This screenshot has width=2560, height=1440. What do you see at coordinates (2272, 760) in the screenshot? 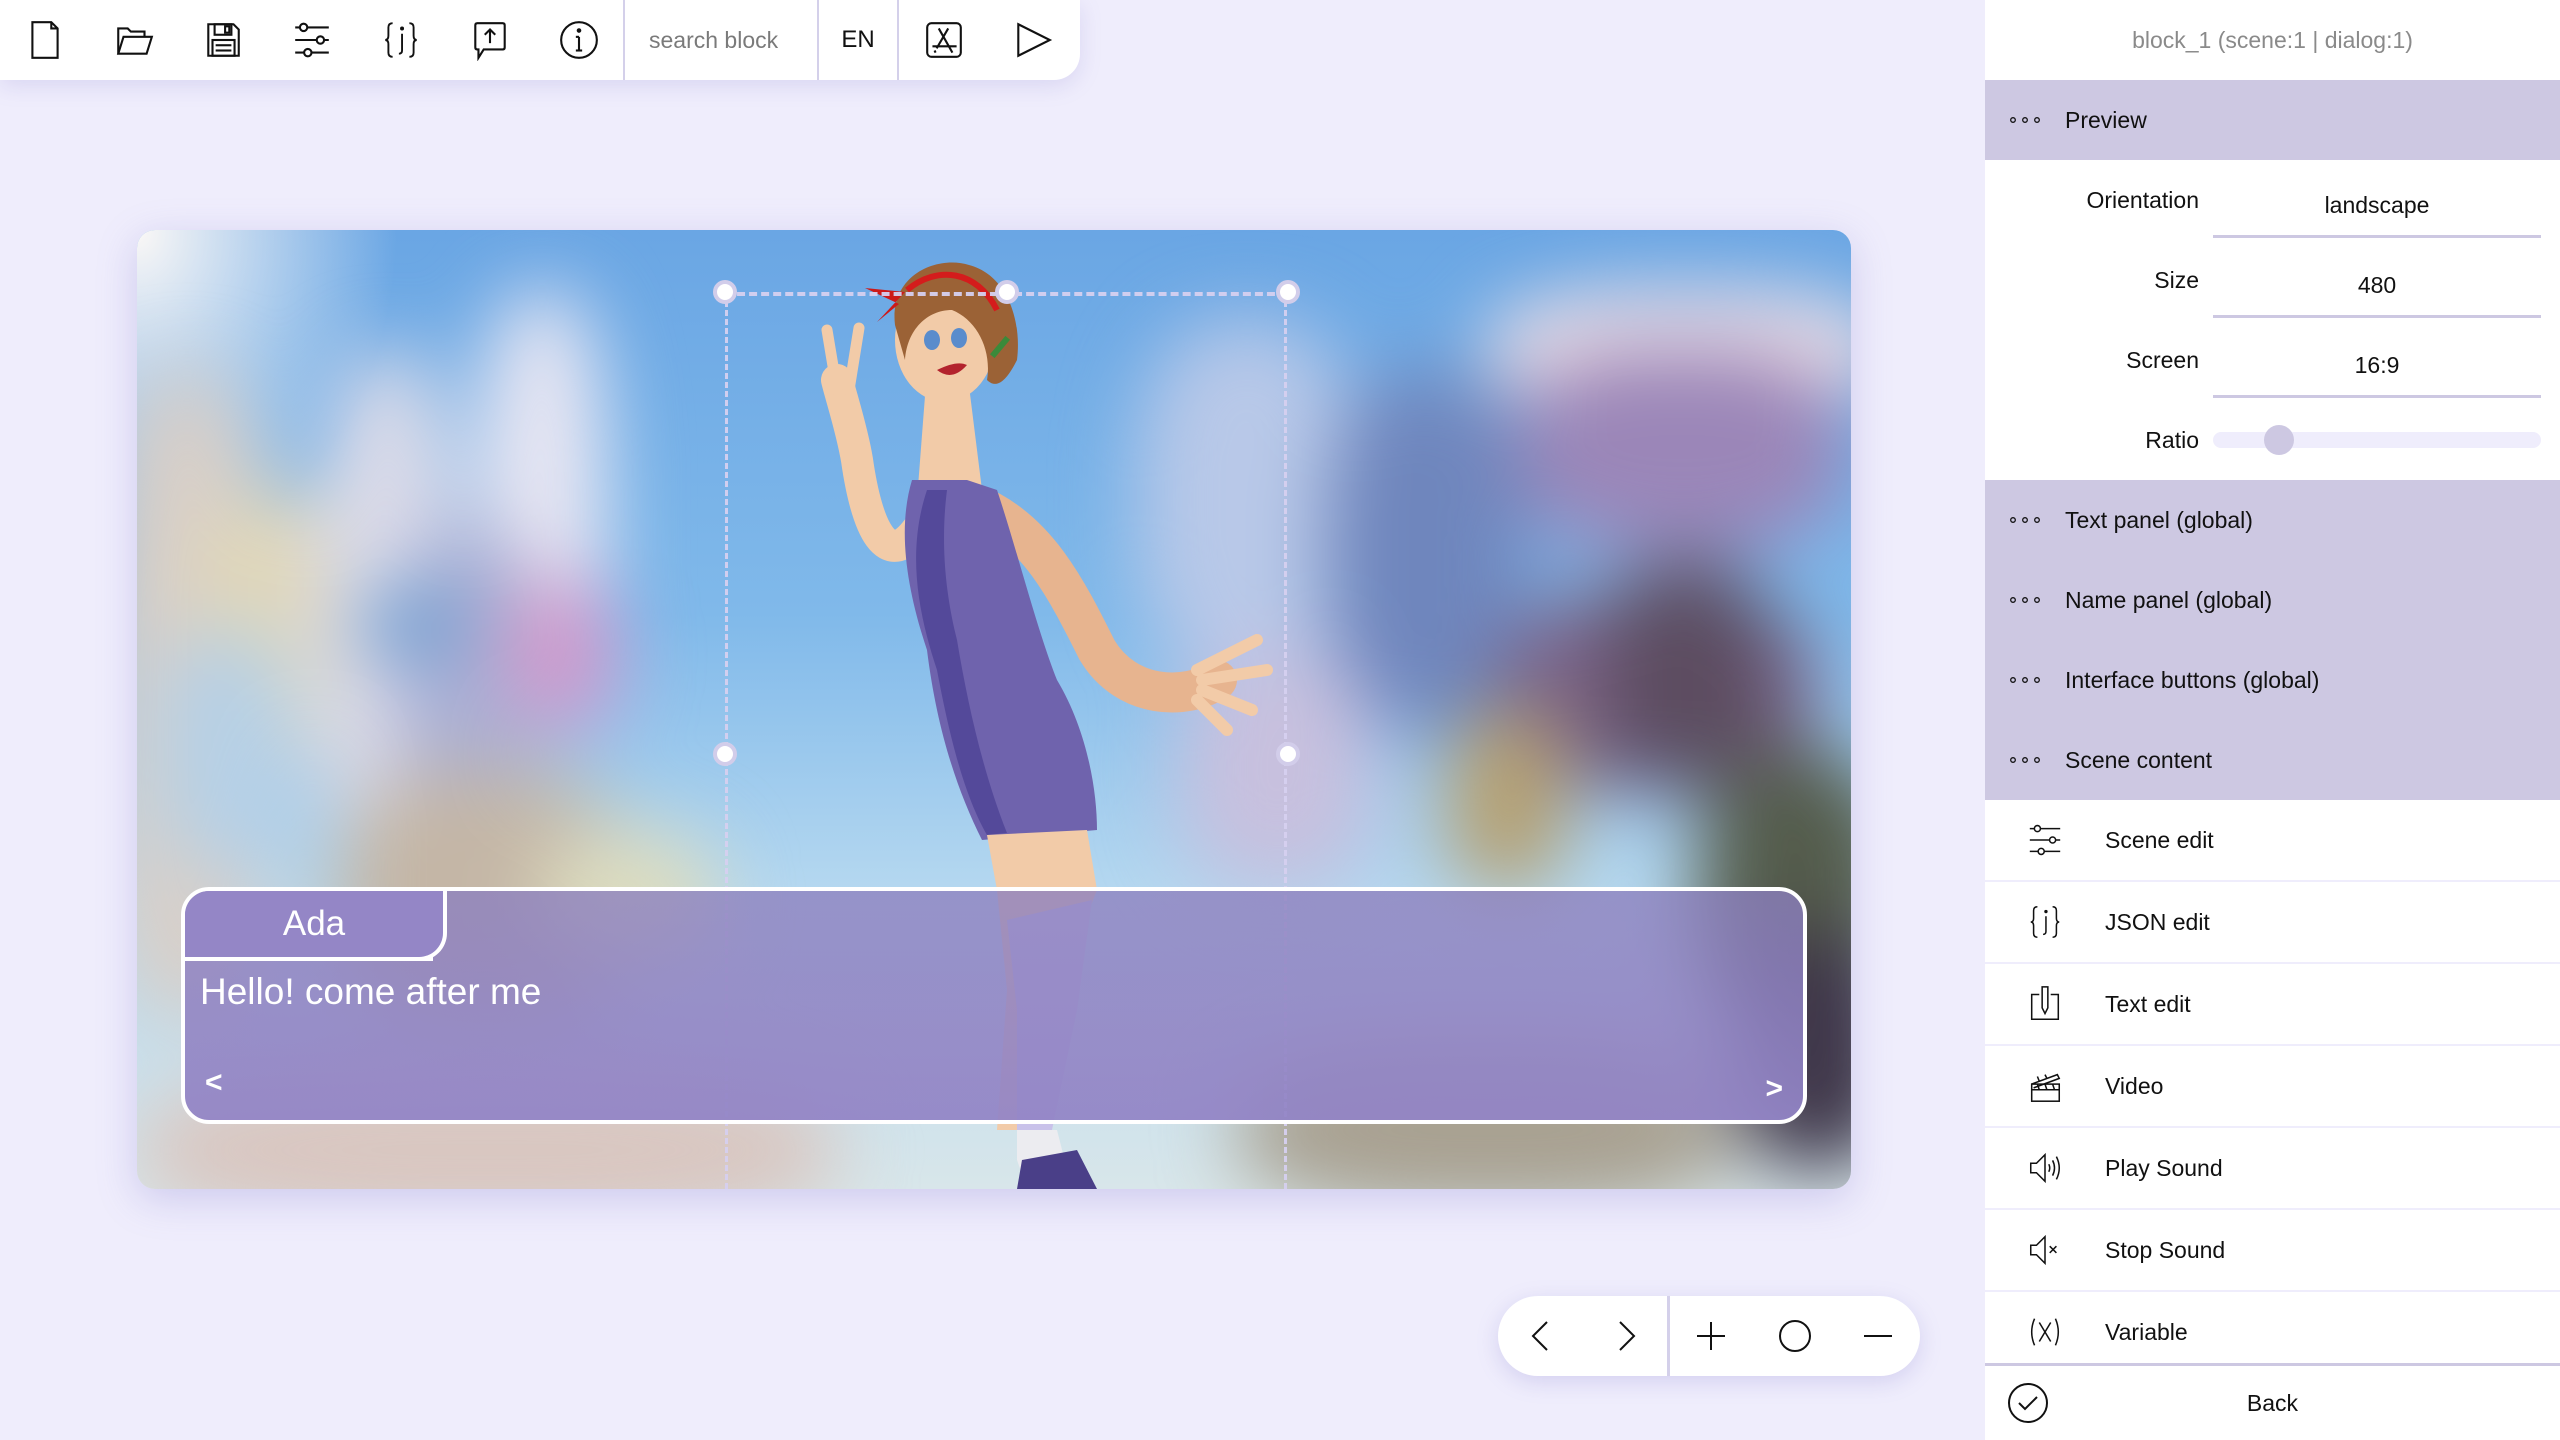
I see `section-scene-content: Scene content` at bounding box center [2272, 760].